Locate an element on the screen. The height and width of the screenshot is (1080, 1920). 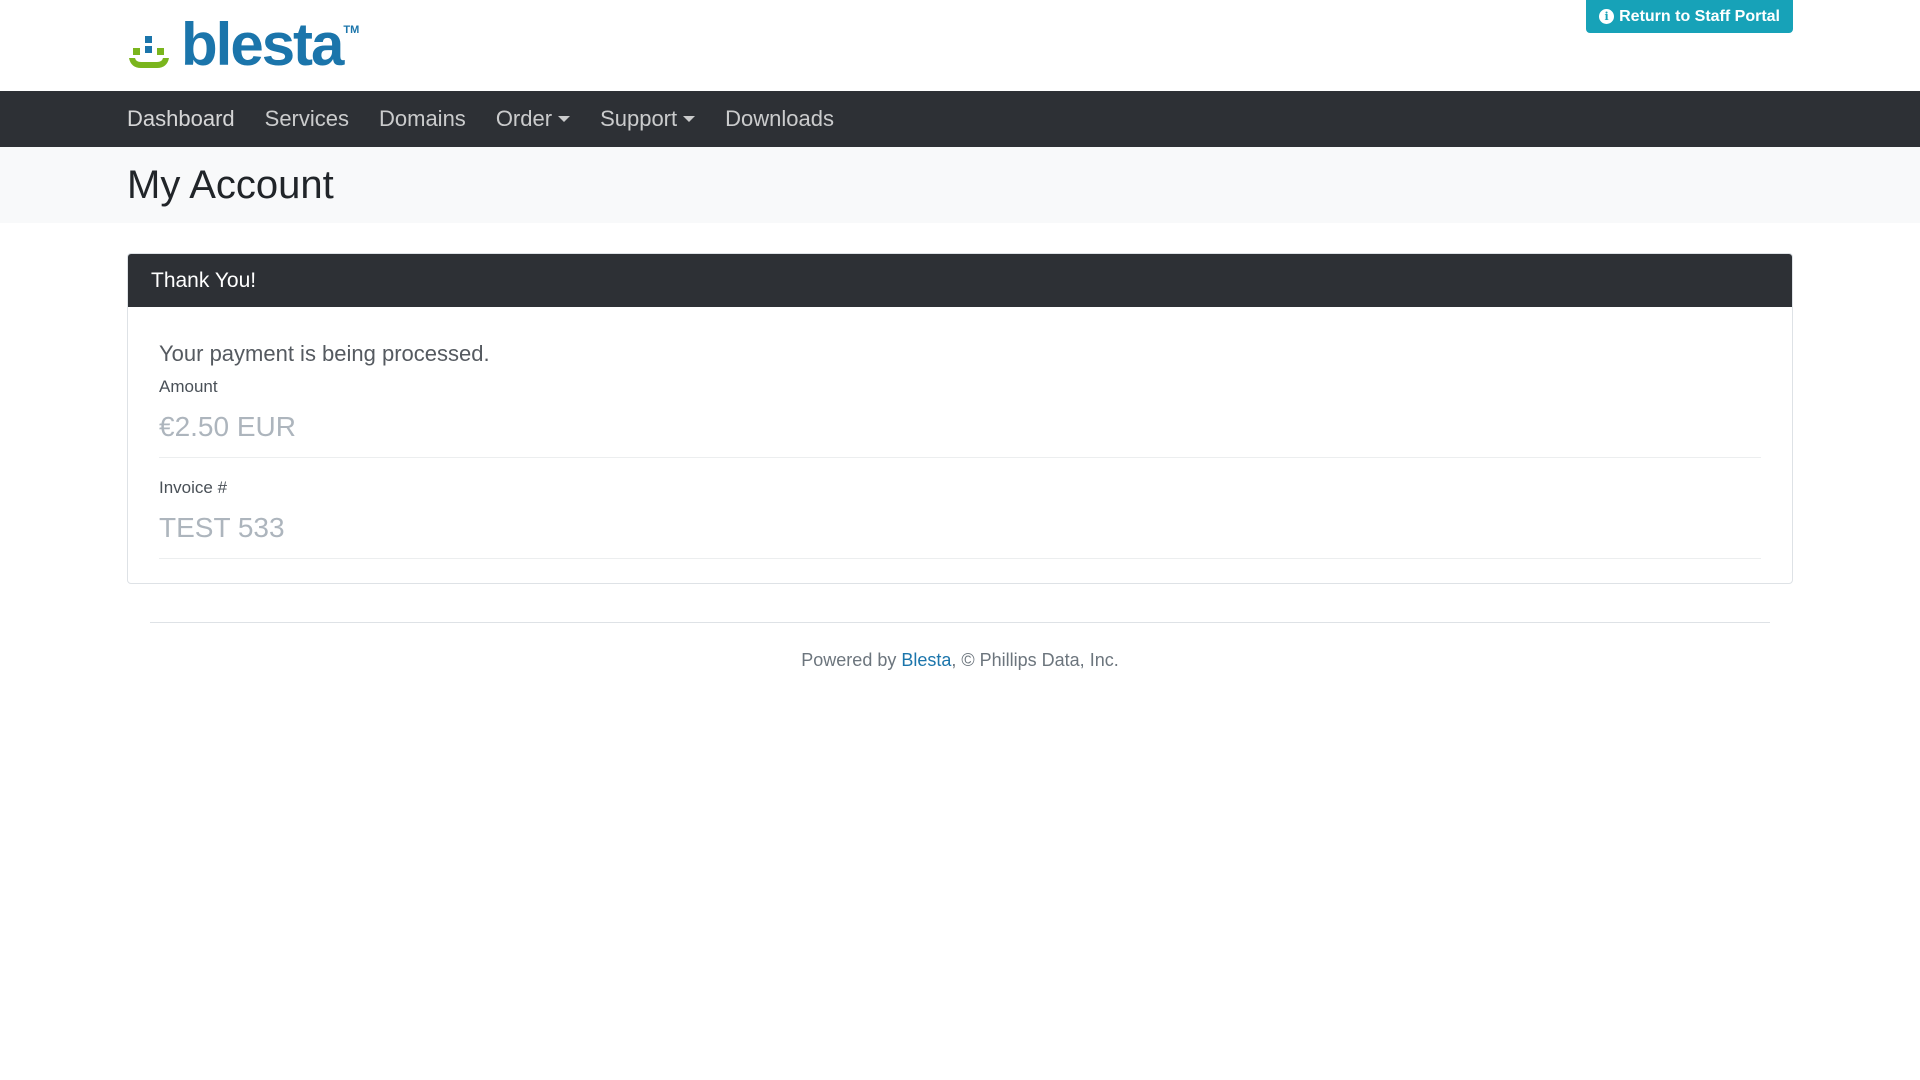
nav-item-downloads: Downloads is located at coordinates (779, 119).